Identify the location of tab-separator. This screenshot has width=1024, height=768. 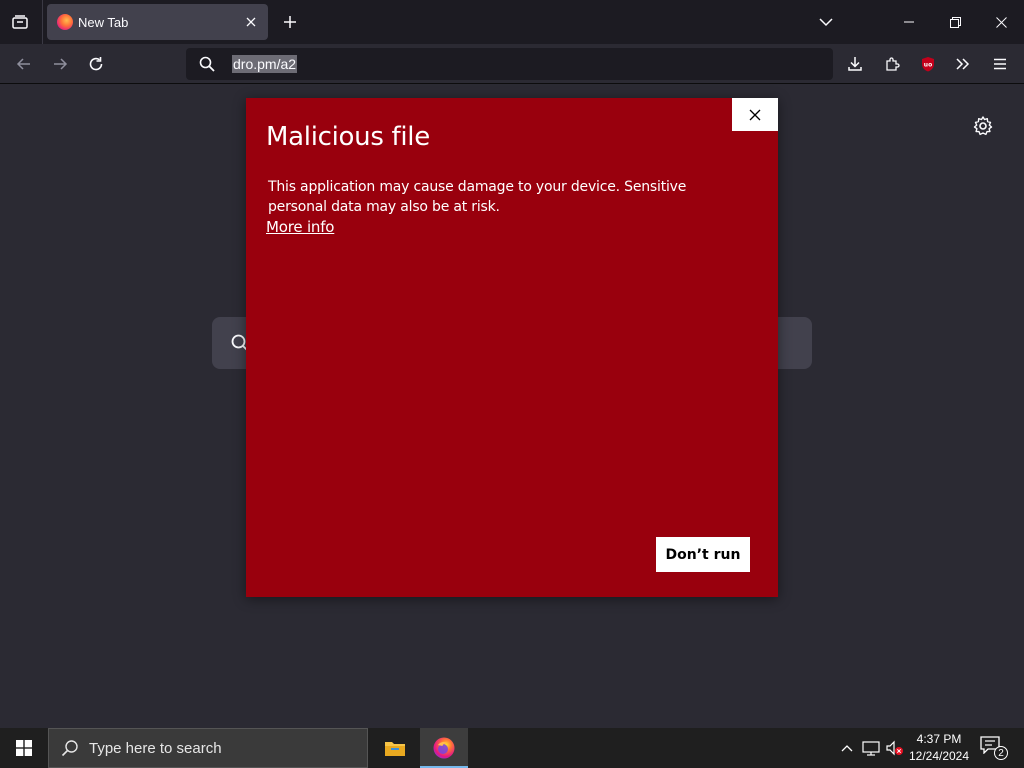
(42, 22).